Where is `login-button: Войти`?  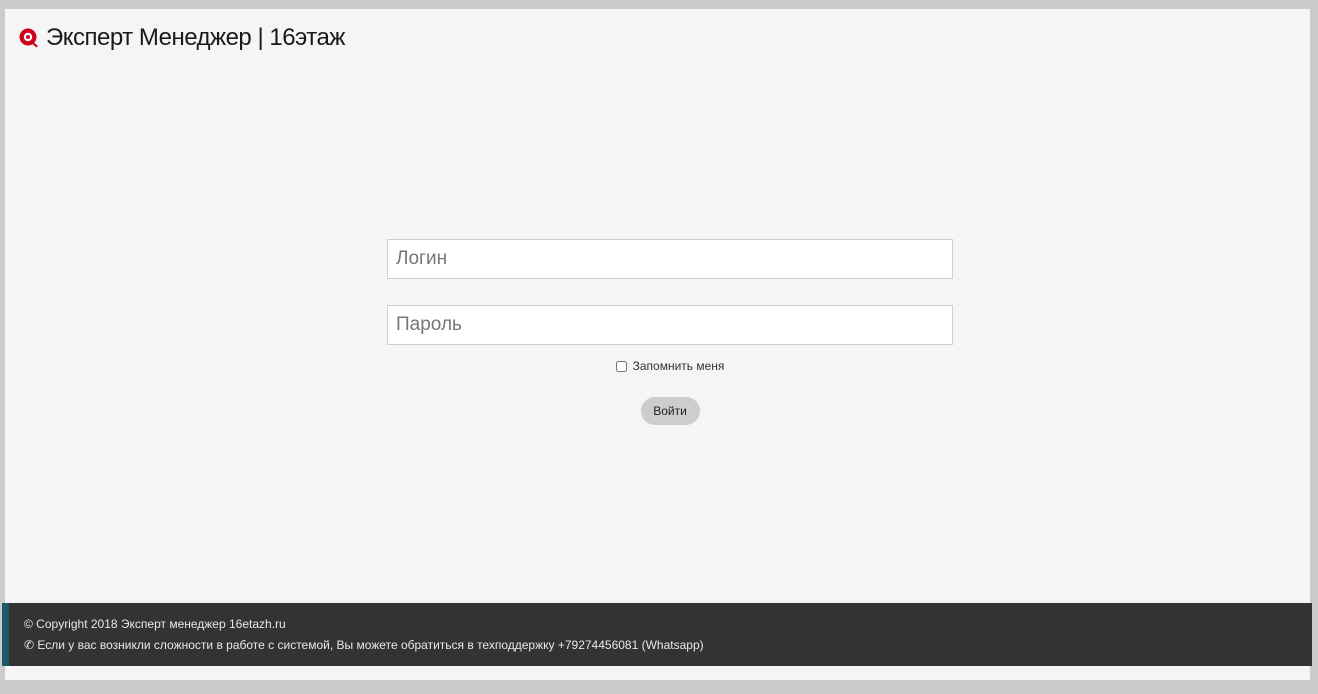 login-button: Войти is located at coordinates (670, 411).